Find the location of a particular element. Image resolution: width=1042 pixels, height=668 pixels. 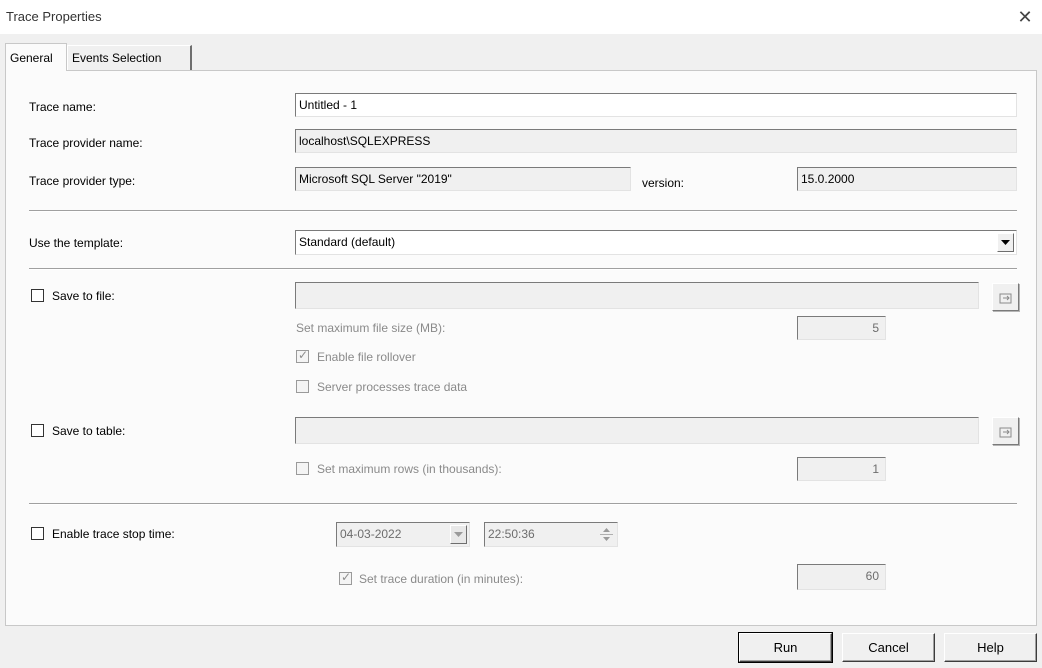

date-dropdown-button is located at coordinates (458, 534).